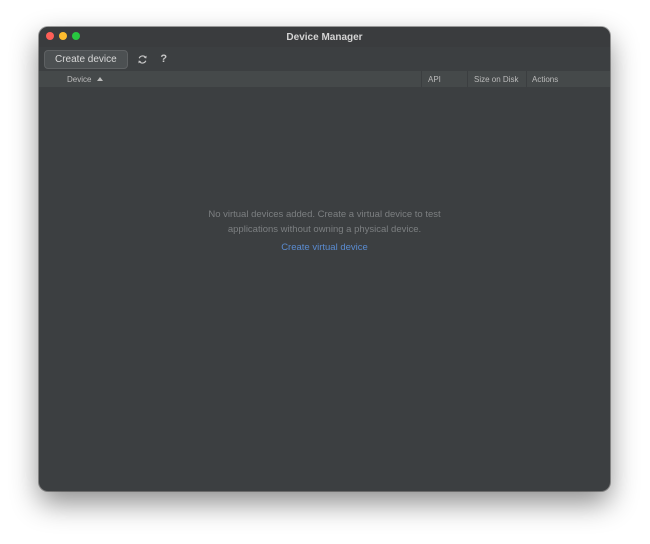 The image size is (650, 544). I want to click on help-icon: ?, so click(164, 59).